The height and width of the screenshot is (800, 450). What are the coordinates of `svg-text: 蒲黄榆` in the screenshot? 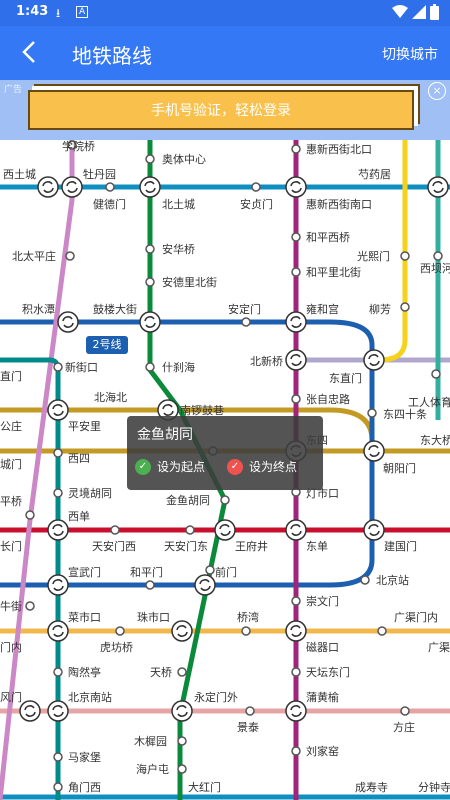 It's located at (322, 697).